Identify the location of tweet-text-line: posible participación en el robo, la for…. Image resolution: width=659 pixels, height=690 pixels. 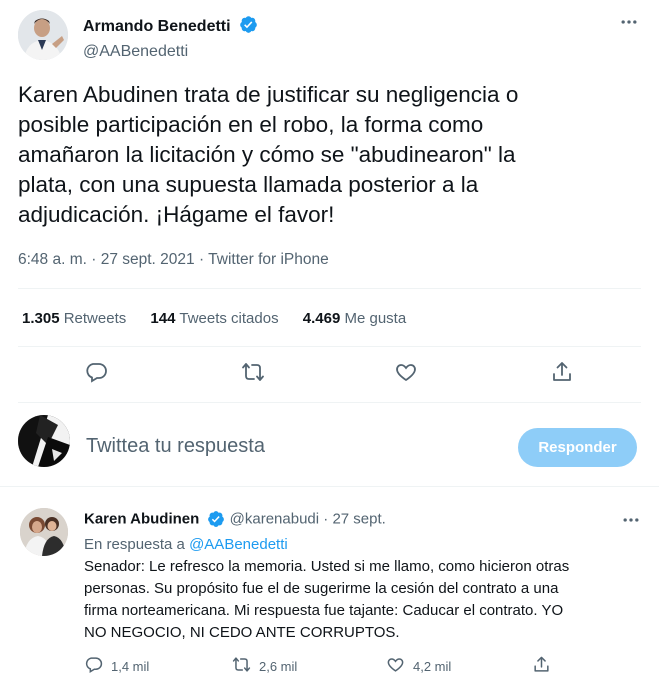
(251, 124).